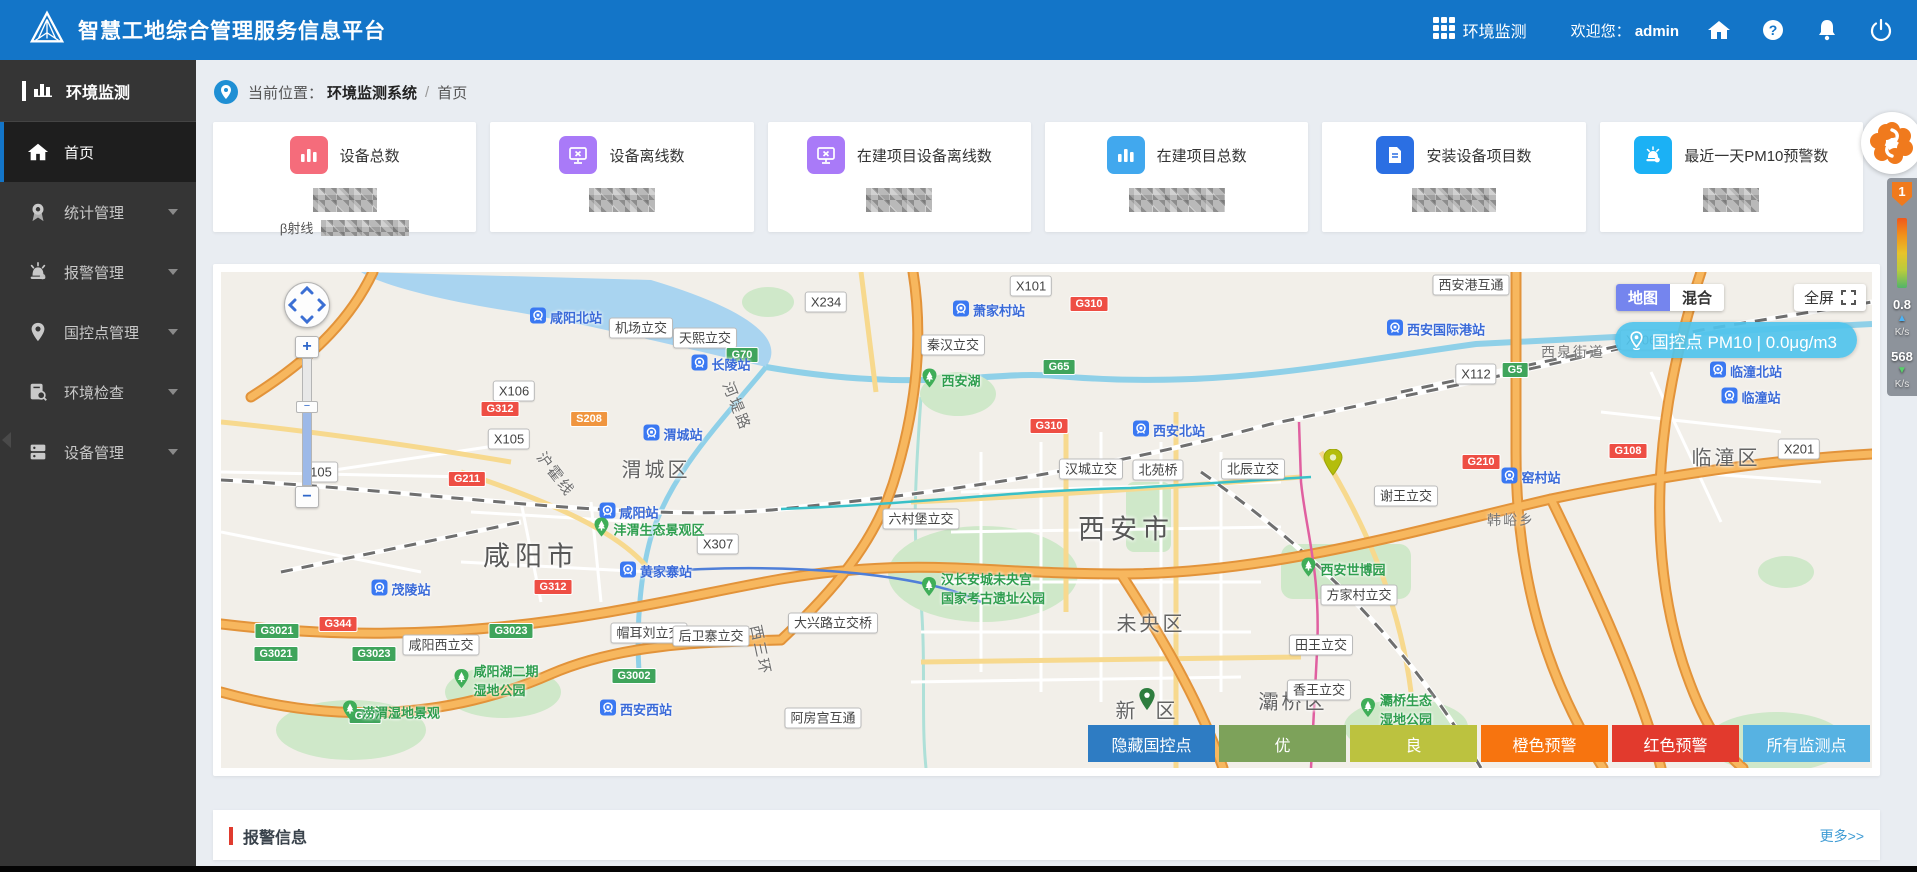 The height and width of the screenshot is (872, 1917). Describe the element at coordinates (38, 272) in the screenshot. I see `alarm-icon` at that location.